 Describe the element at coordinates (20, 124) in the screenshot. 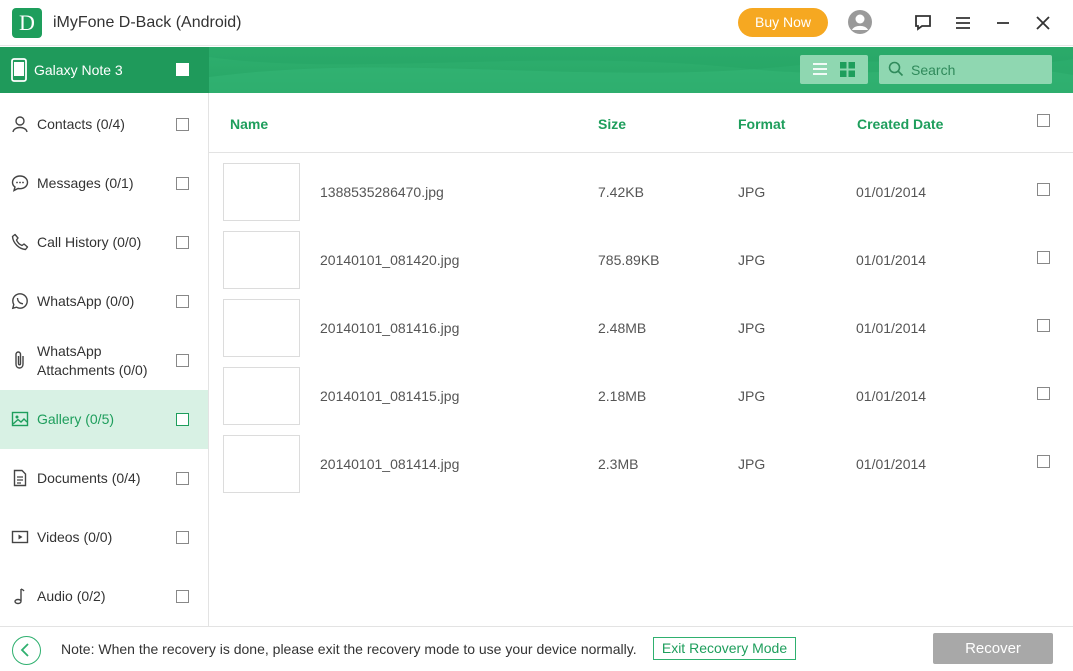

I see `person-icon` at that location.